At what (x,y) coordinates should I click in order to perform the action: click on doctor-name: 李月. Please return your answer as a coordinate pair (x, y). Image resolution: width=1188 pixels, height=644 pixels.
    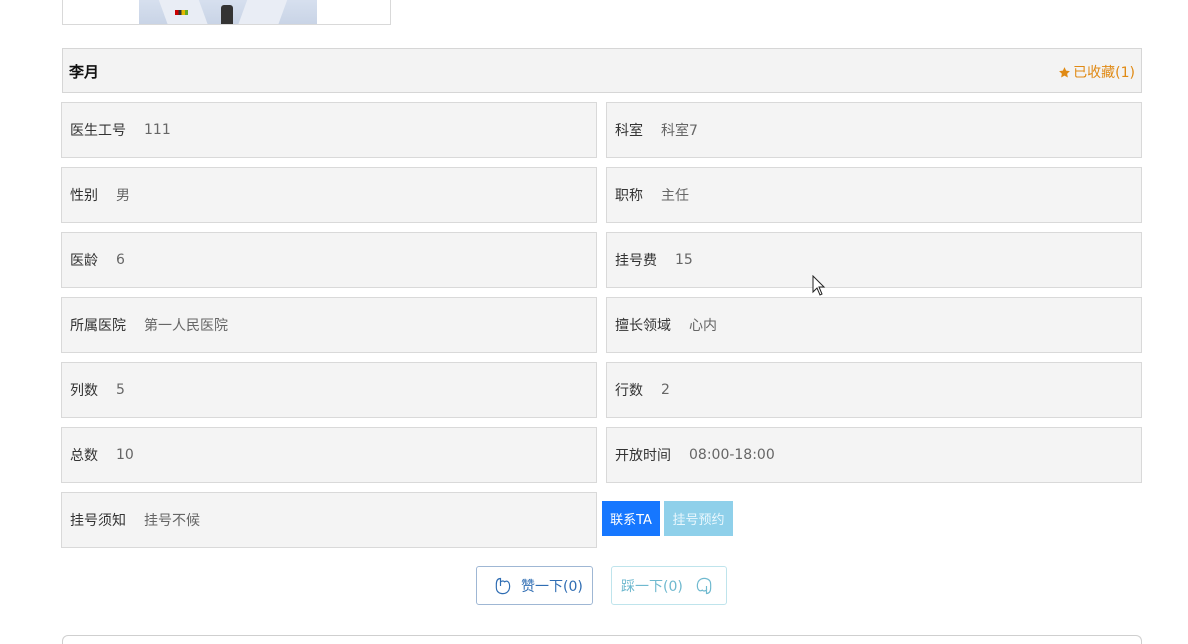
    Looking at the image, I should click on (84, 72).